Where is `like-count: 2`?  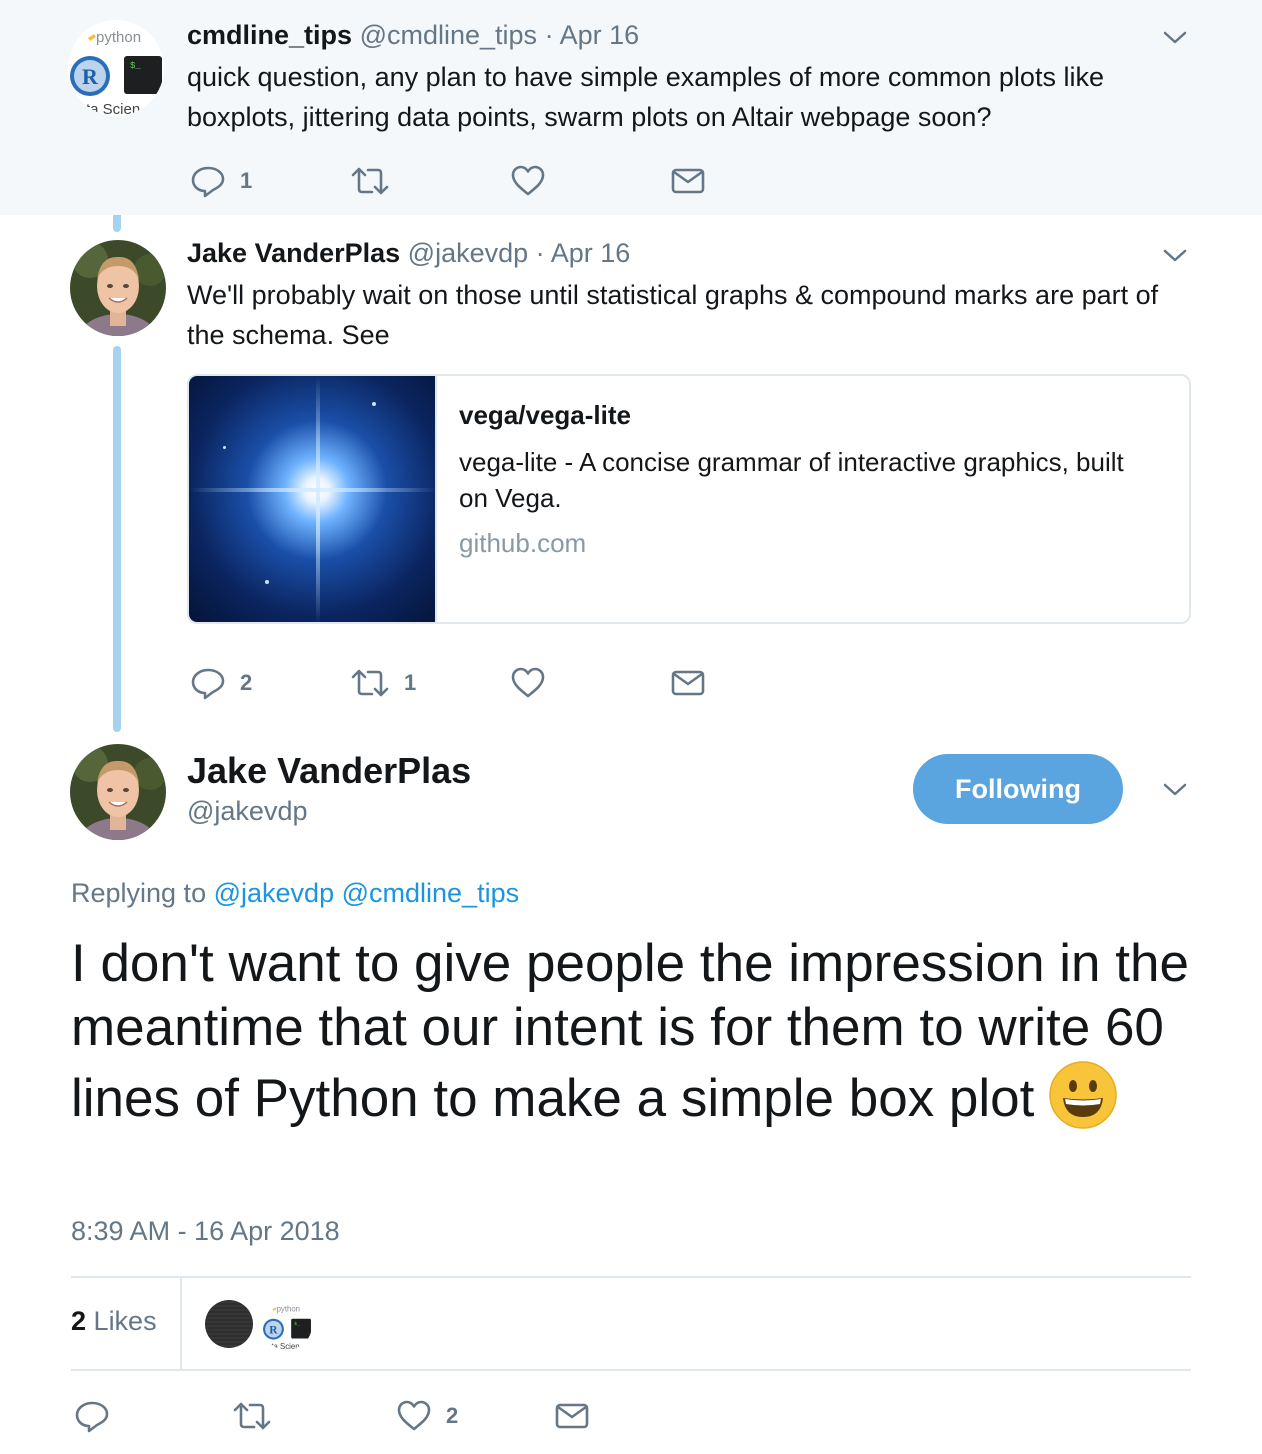
like-count: 2 is located at coordinates (452, 1415).